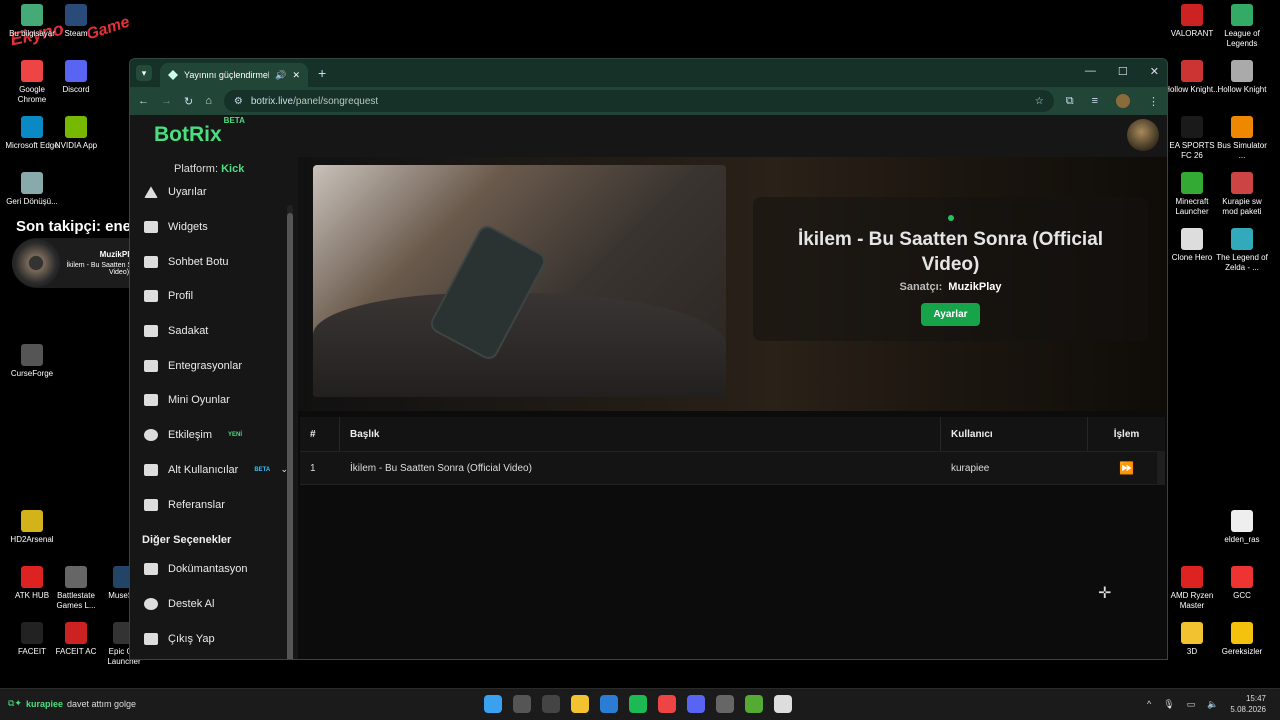 This screenshot has width=1280, height=720. Describe the element at coordinates (1123, 101) in the screenshot. I see `profile-avatar-icon` at that location.